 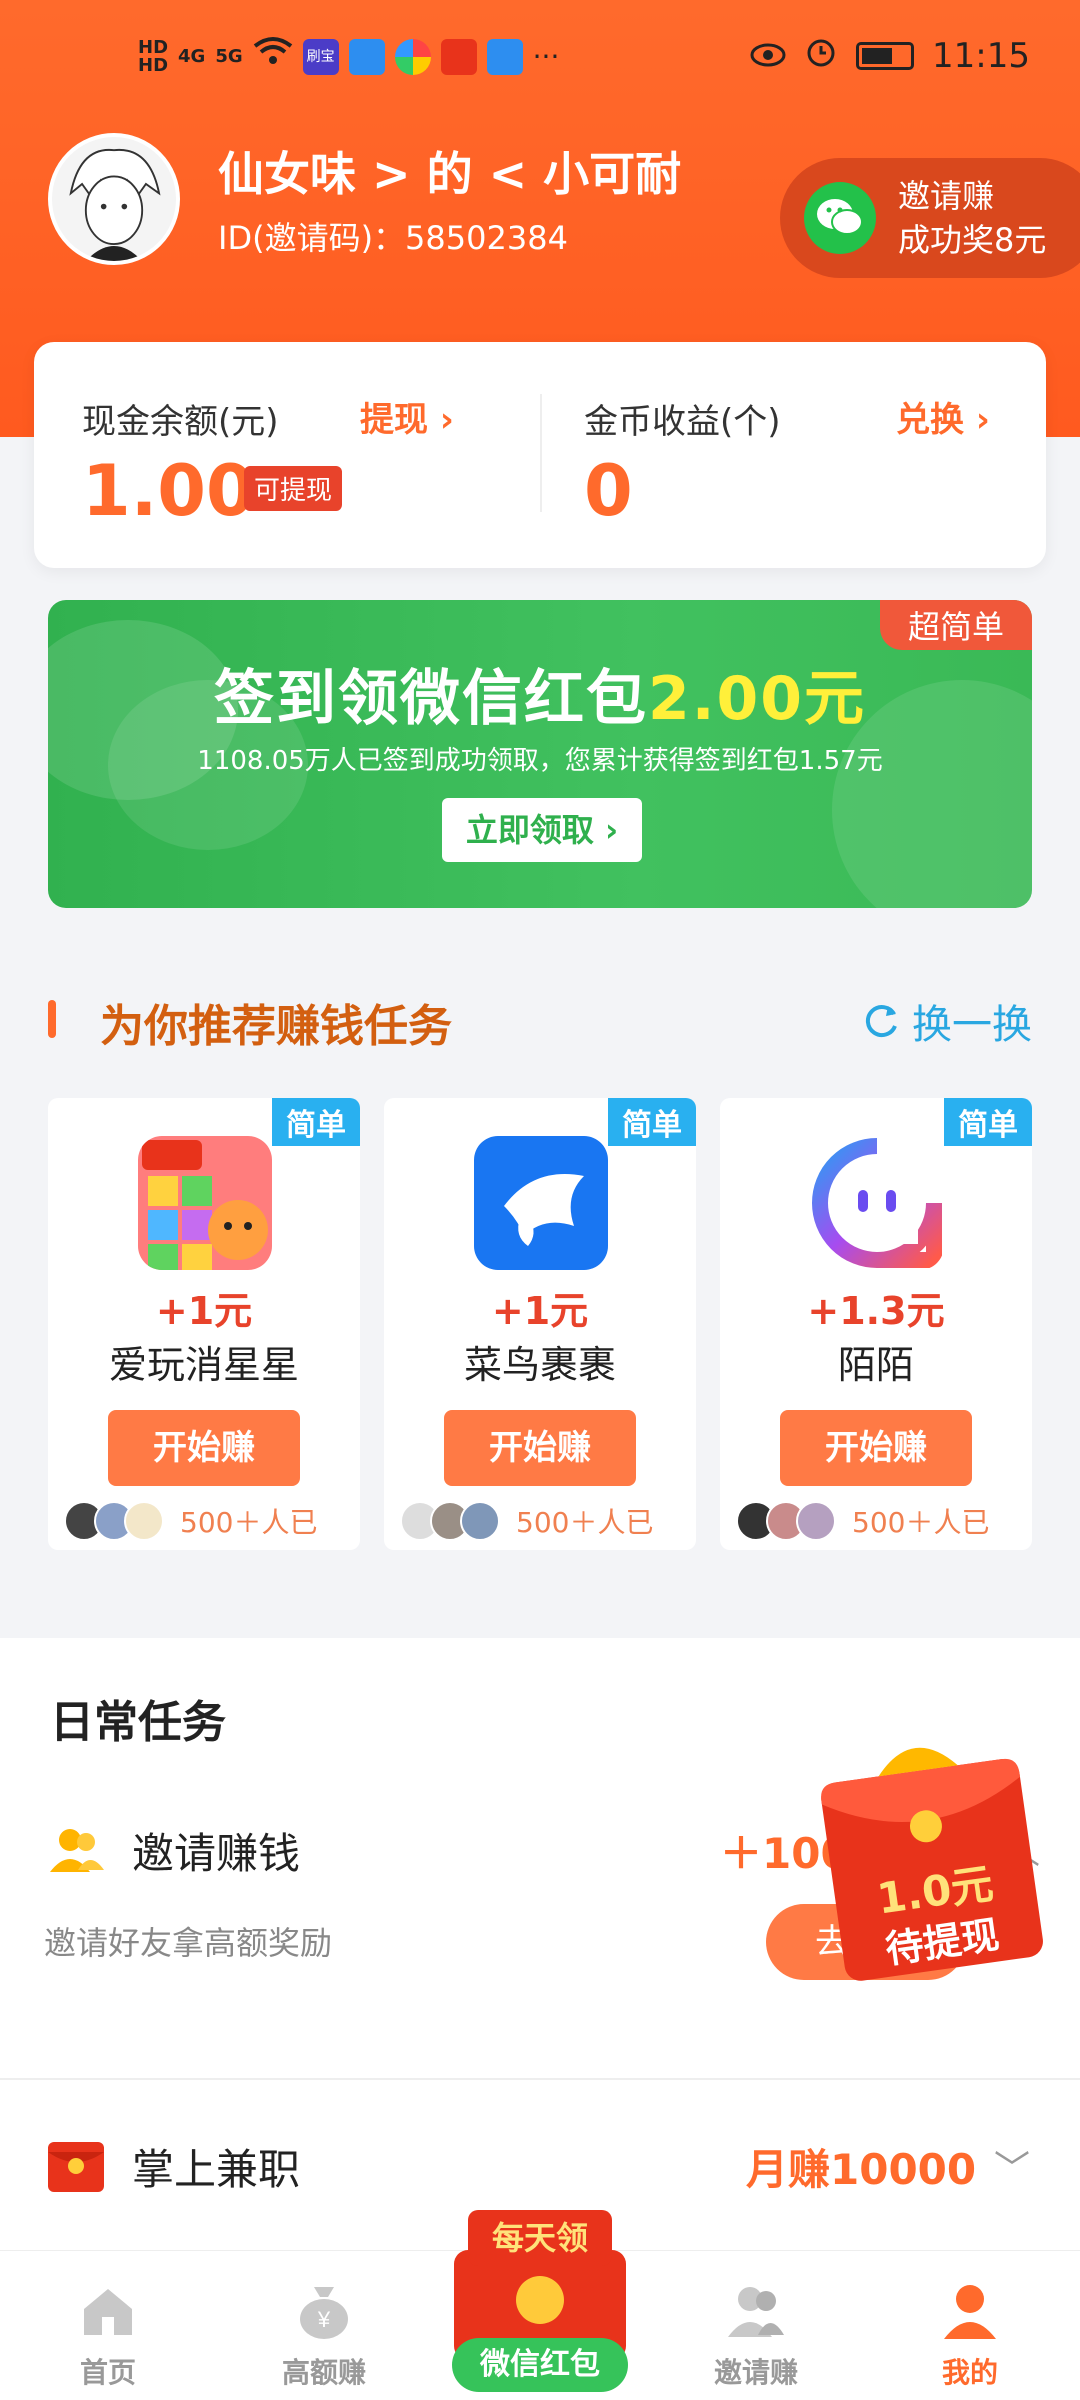 What do you see at coordinates (542, 830) in the screenshot?
I see `claim-now-button: 立即领取 ›` at bounding box center [542, 830].